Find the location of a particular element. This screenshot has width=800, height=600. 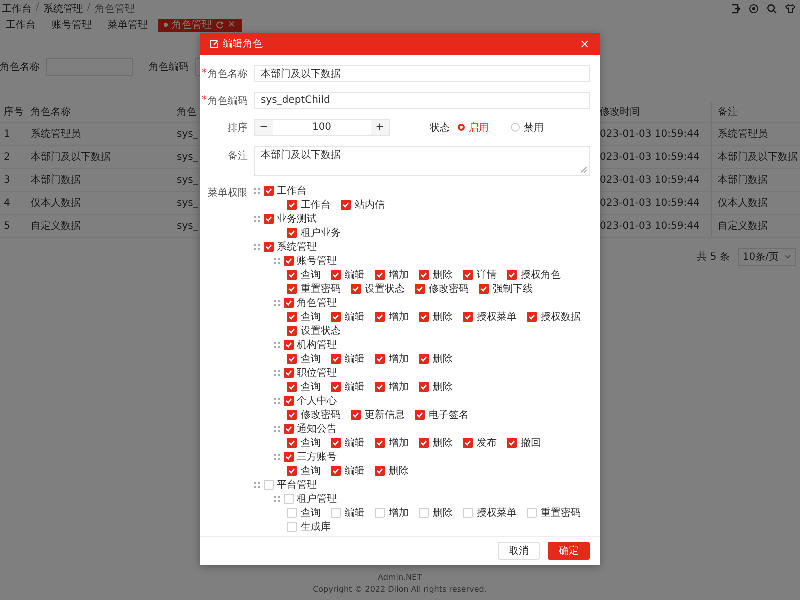

checkbox-label: 平台管理 is located at coordinates (297, 485).